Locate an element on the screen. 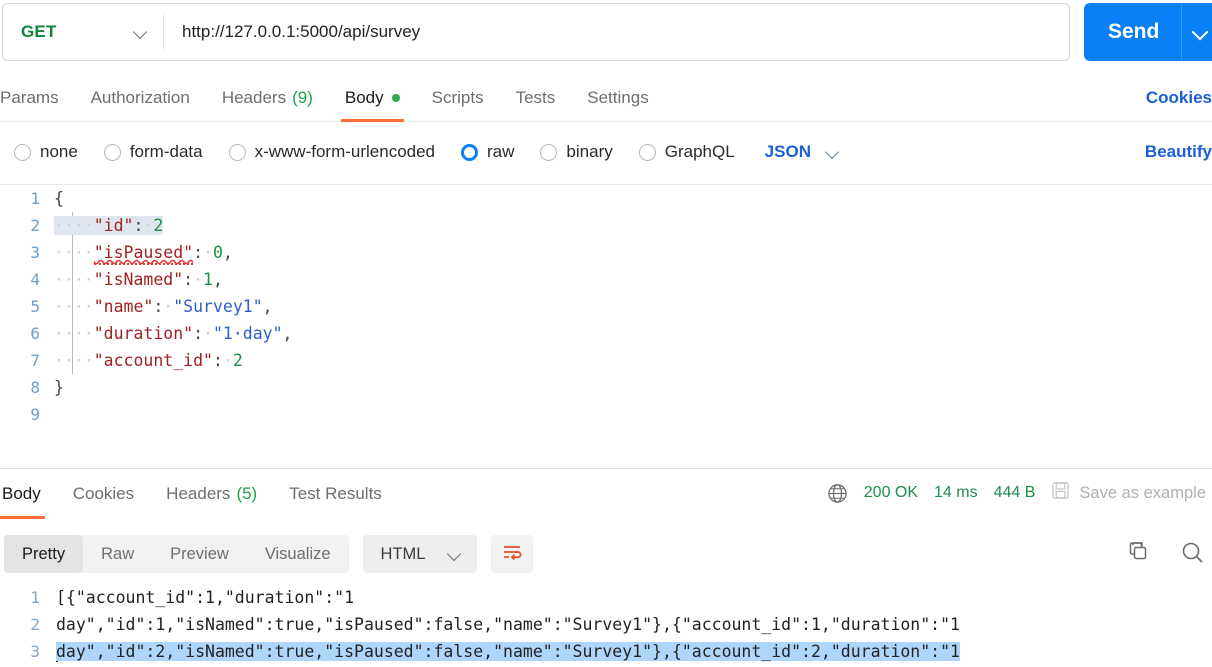 The image size is (1212, 667). line-number: 3 is located at coordinates (35, 651).